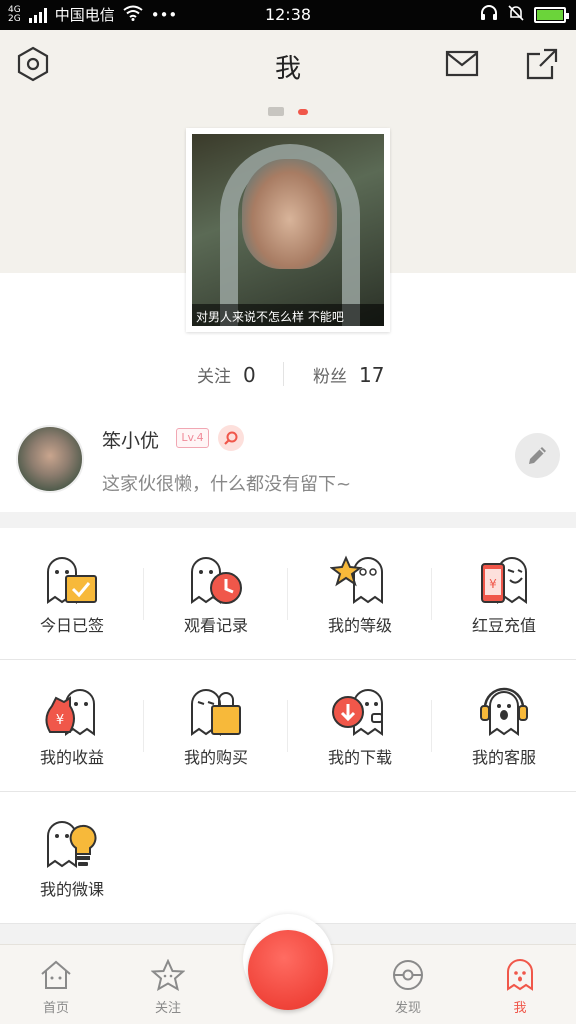  I want to click on bio-text: 这家伙很懒，什么都没有留下~, so click(227, 484).